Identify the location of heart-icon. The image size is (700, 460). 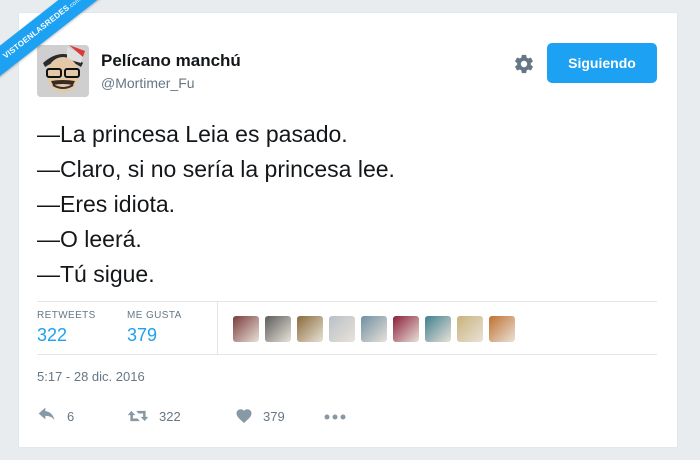
(244, 416).